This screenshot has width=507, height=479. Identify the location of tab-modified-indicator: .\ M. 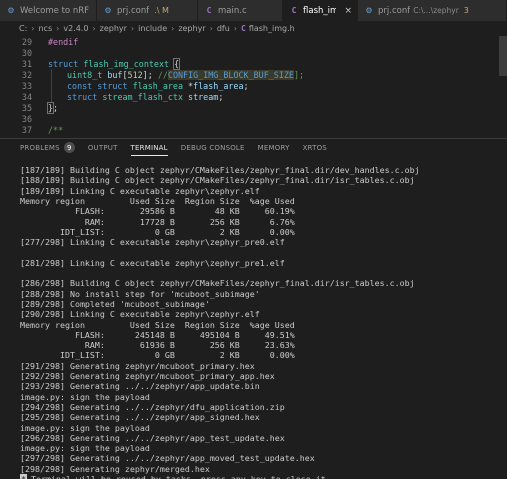
(161, 10).